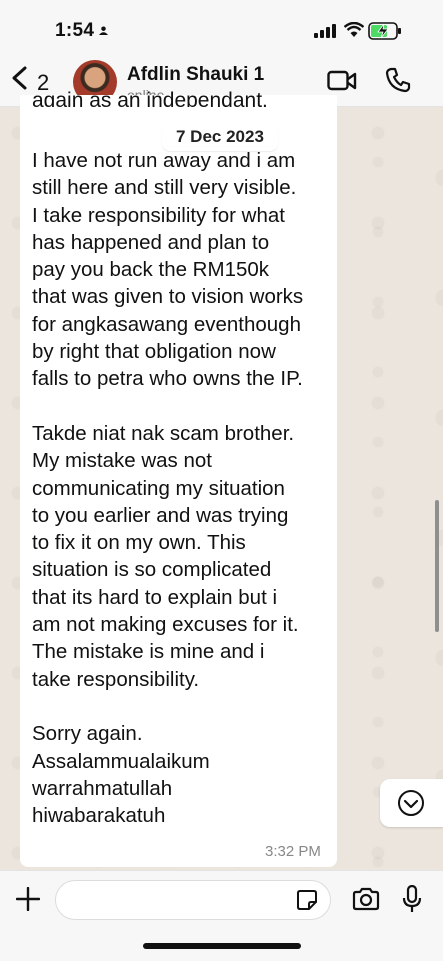 This screenshot has height=961, width=443. Describe the element at coordinates (293, 851) in the screenshot. I see `message-timestamp: 3:32 PM` at that location.